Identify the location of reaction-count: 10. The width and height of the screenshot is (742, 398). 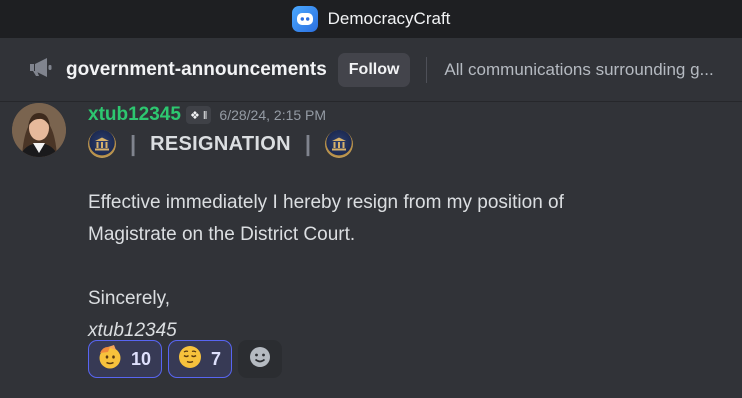
(141, 358).